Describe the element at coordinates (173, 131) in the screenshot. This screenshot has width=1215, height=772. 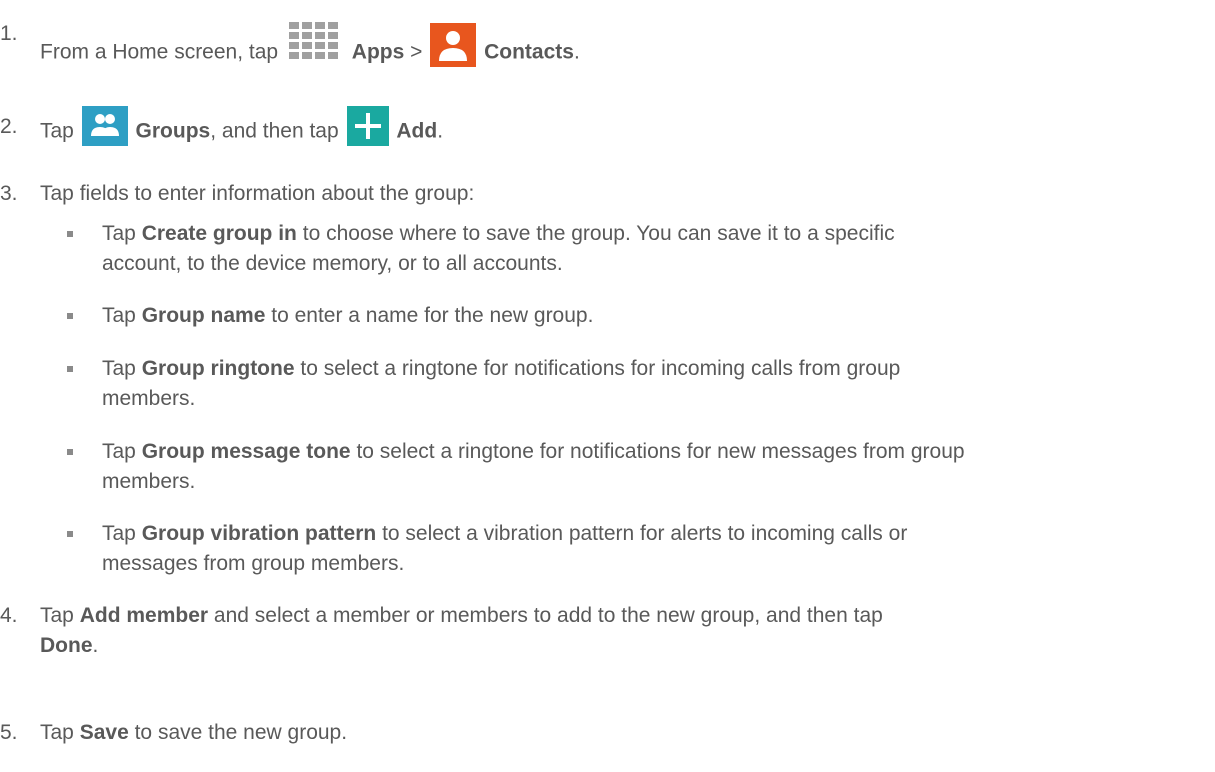
I see `groups-label: Groups` at that location.